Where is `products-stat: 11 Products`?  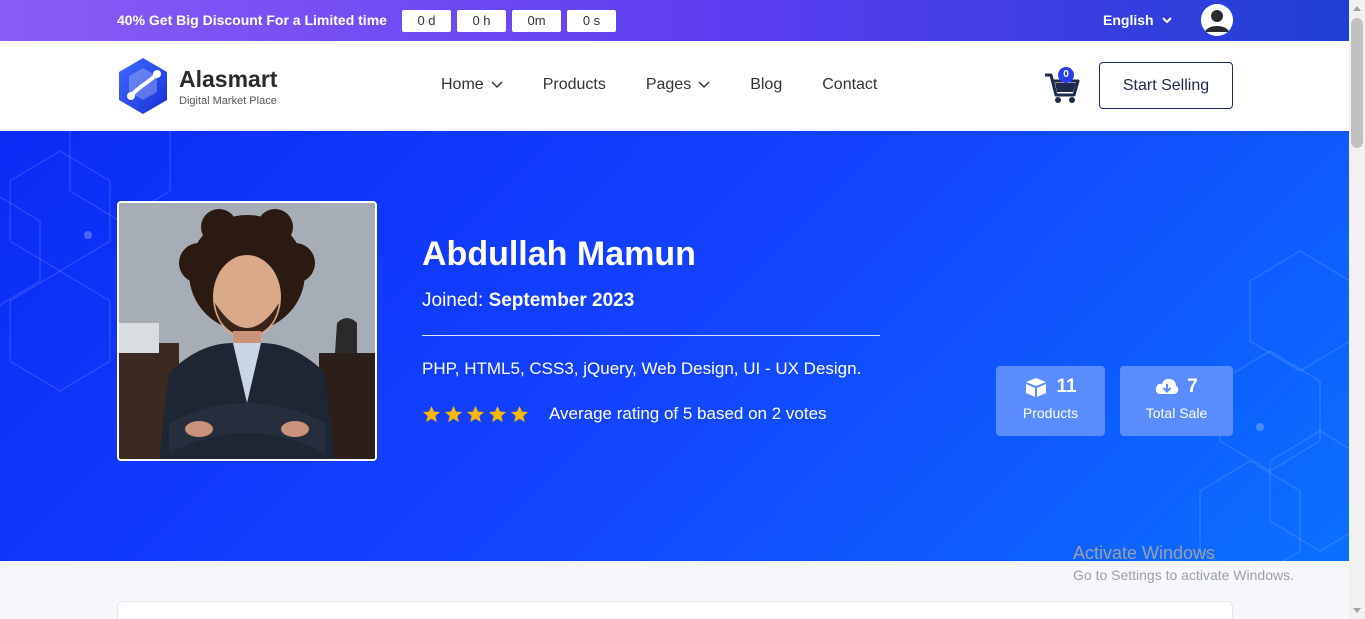 products-stat: 11 Products is located at coordinates (1050, 401).